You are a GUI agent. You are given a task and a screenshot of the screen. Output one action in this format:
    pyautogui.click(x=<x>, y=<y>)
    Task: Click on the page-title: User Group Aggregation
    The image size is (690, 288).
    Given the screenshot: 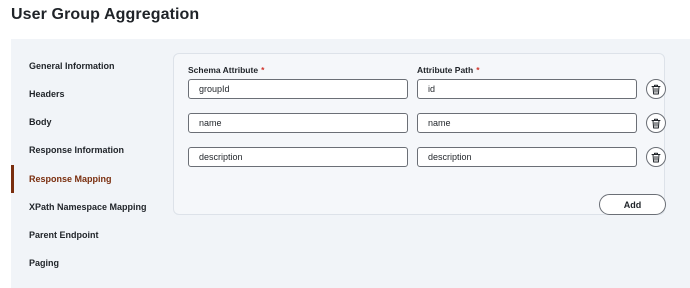 What is the action you would take?
    pyautogui.click(x=105, y=14)
    